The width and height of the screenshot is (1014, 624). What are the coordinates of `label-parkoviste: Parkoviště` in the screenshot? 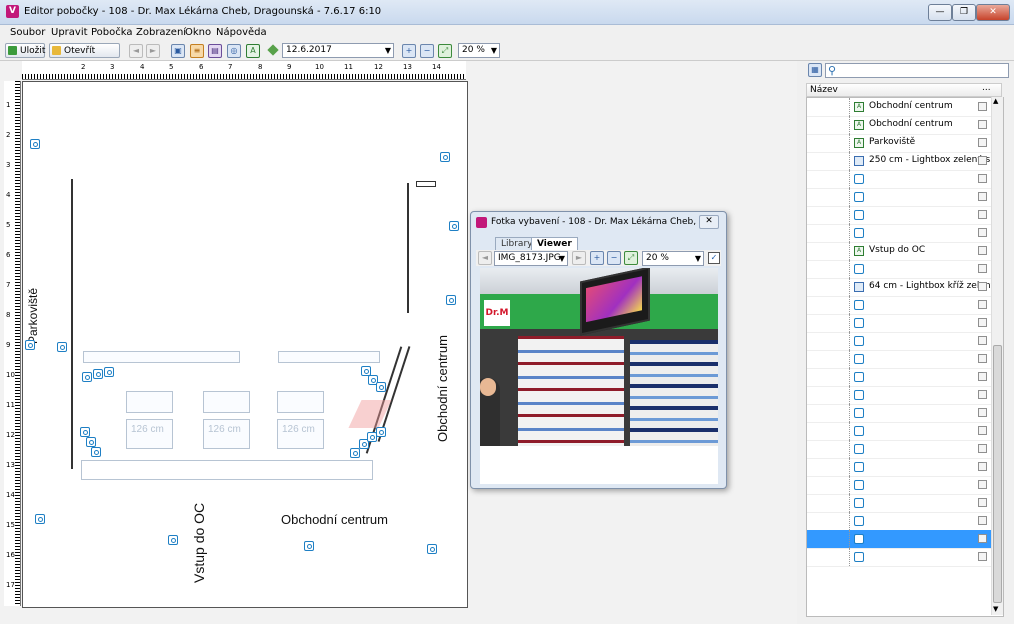 It's located at (33, 316).